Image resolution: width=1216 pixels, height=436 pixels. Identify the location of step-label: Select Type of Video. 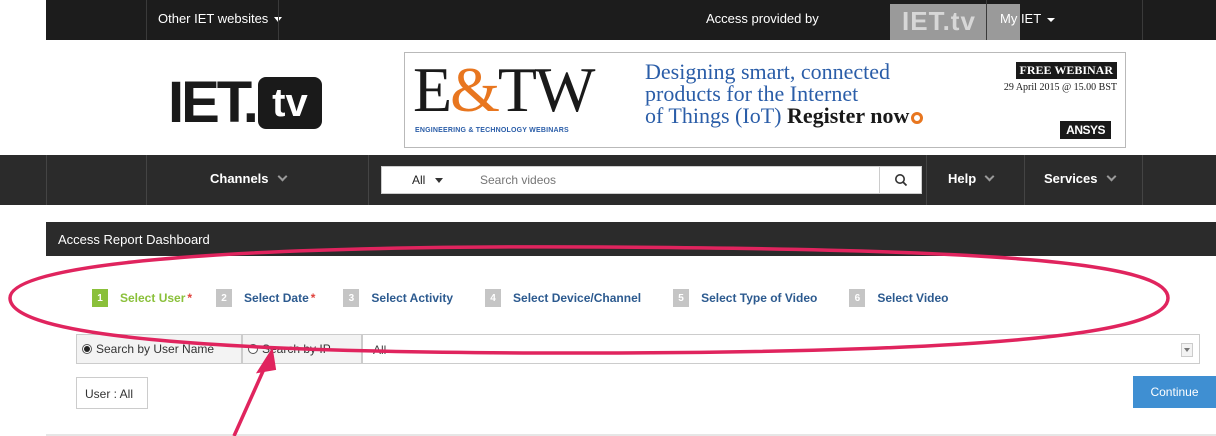
(759, 298).